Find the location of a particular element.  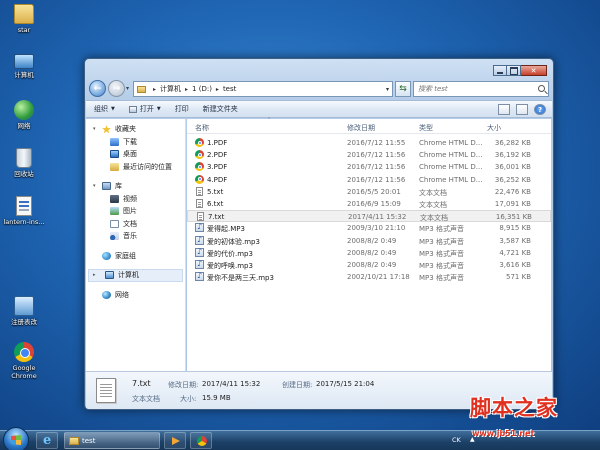

column-type: 类型 is located at coordinates (426, 128).